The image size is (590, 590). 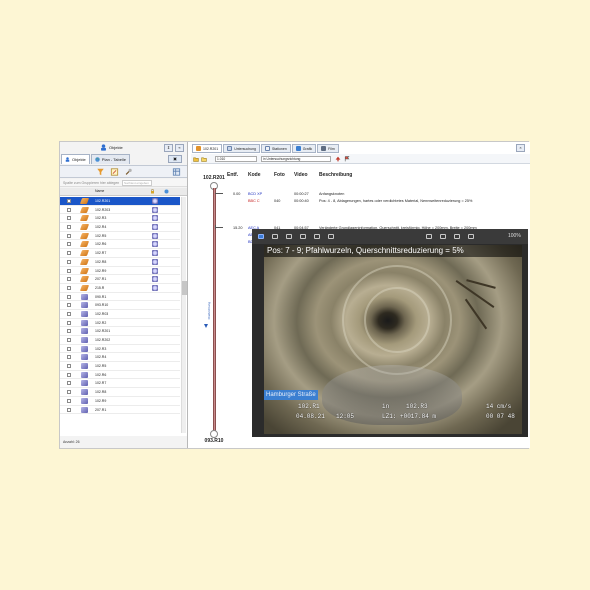 What do you see at coordinates (120, 288) in the screenshot?
I see `table-row: 215.R` at bounding box center [120, 288].